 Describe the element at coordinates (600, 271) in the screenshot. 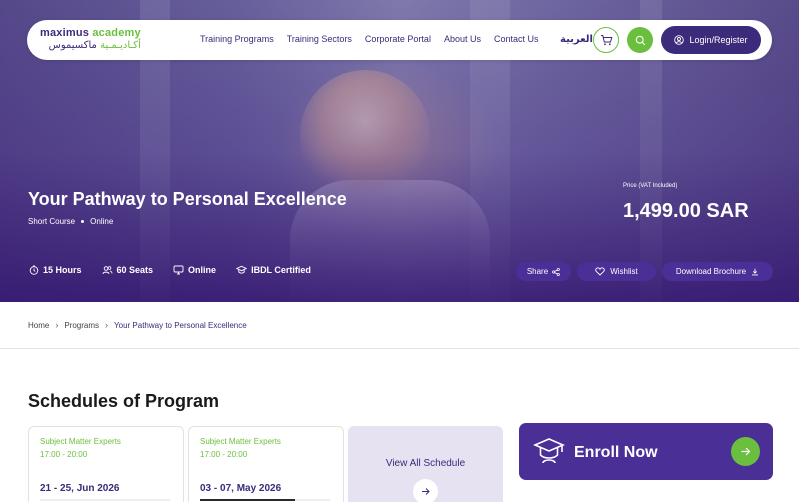

I see `heart-icon` at that location.